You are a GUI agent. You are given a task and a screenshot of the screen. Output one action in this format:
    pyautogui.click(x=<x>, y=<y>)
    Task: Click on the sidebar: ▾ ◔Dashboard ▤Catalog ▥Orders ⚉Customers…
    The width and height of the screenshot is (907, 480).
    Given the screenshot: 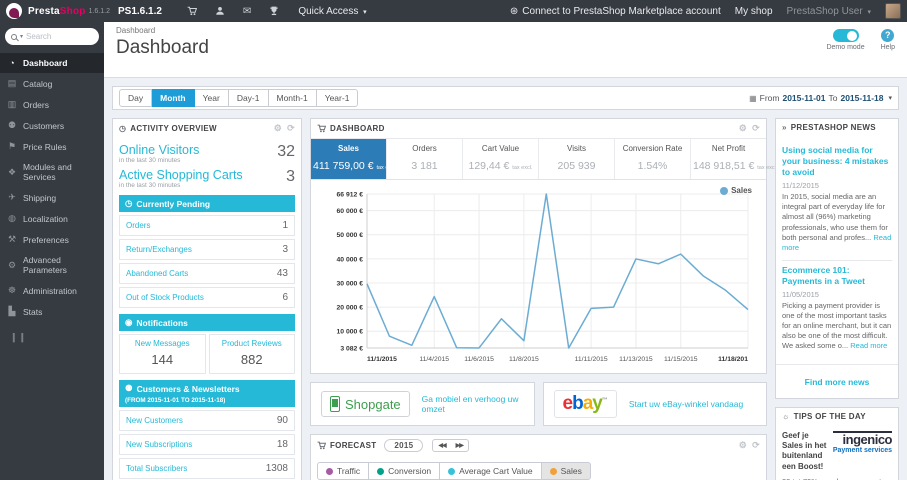 What is the action you would take?
    pyautogui.click(x=52, y=251)
    